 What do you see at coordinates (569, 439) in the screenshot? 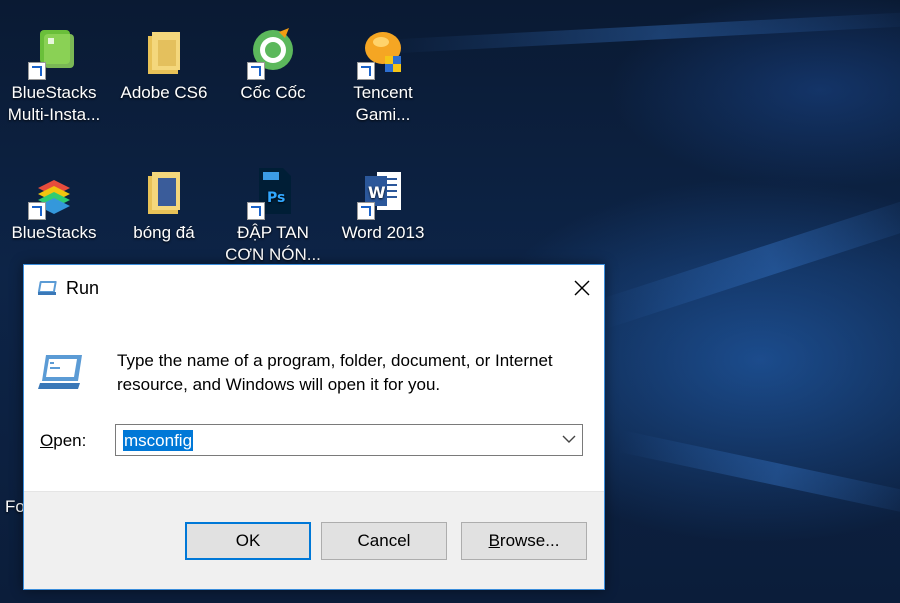
I see `chevron-down-icon` at bounding box center [569, 439].